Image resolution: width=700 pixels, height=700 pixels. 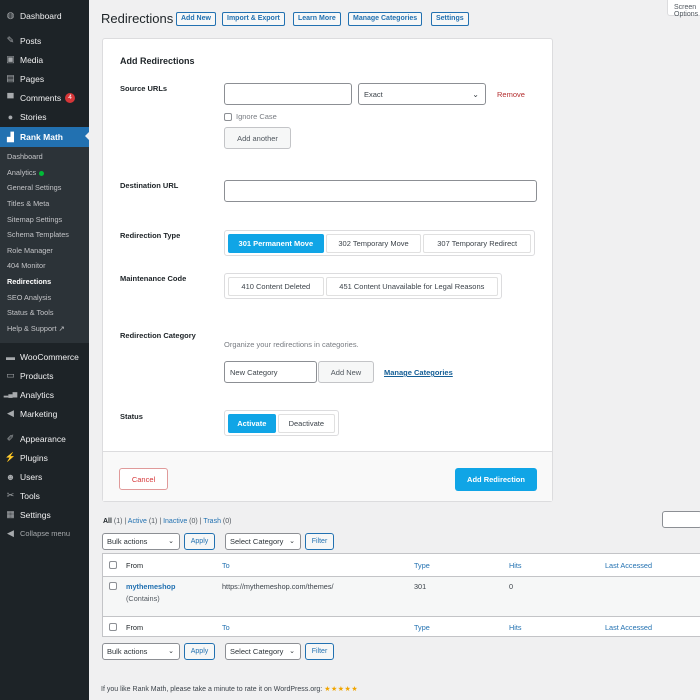 I want to click on menu-rank-math: ▟ Rank Math, so click(x=44, y=137).